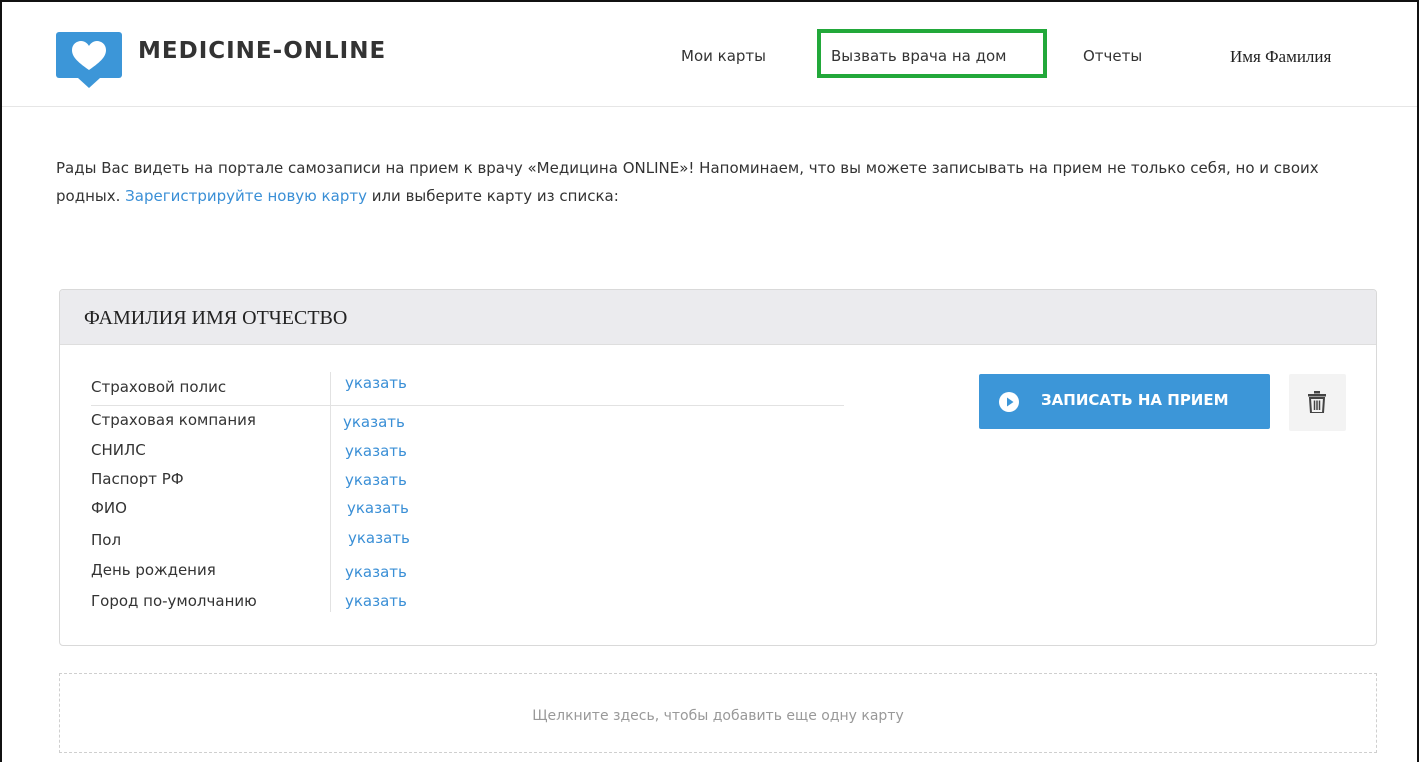 This screenshot has height=762, width=1421. I want to click on field-label-fio: ФИО, so click(109, 508).